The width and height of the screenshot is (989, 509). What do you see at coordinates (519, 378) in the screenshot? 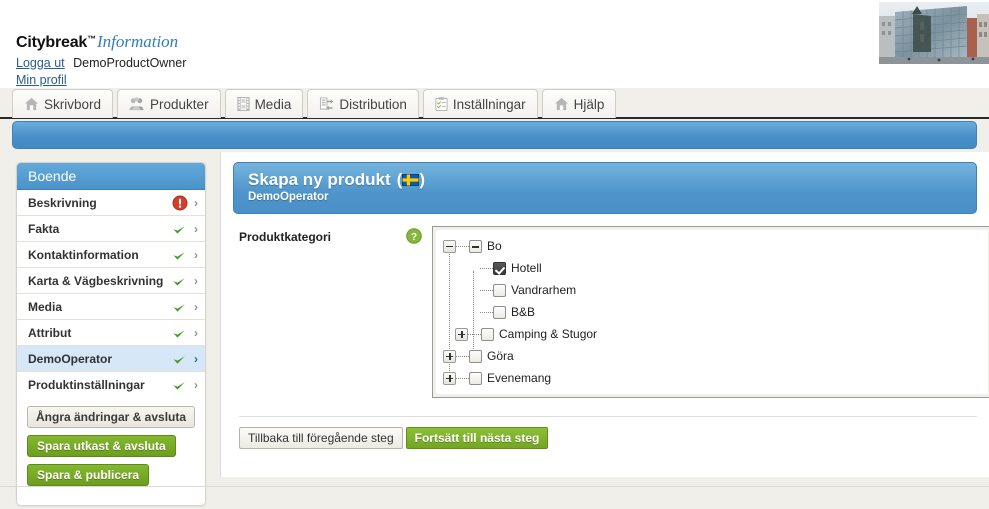
I see `tree-node-label: Evenemang` at bounding box center [519, 378].